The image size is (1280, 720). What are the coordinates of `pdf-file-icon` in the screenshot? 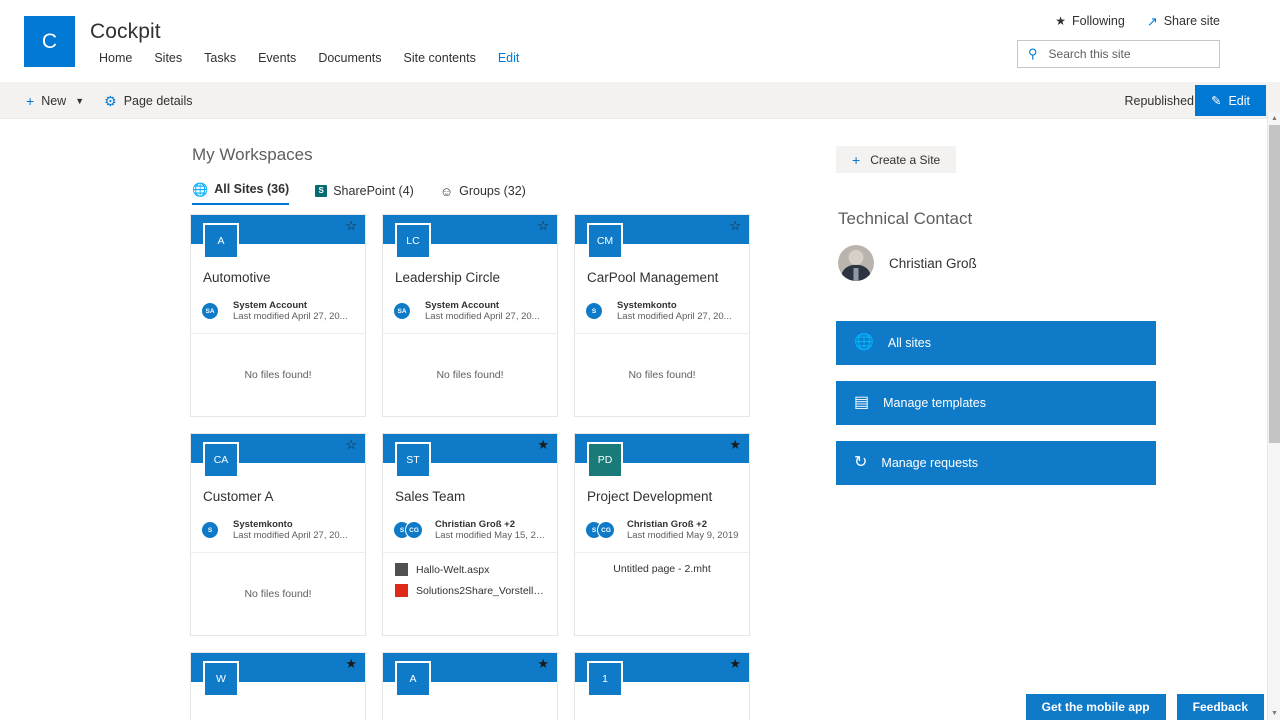 It's located at (401, 590).